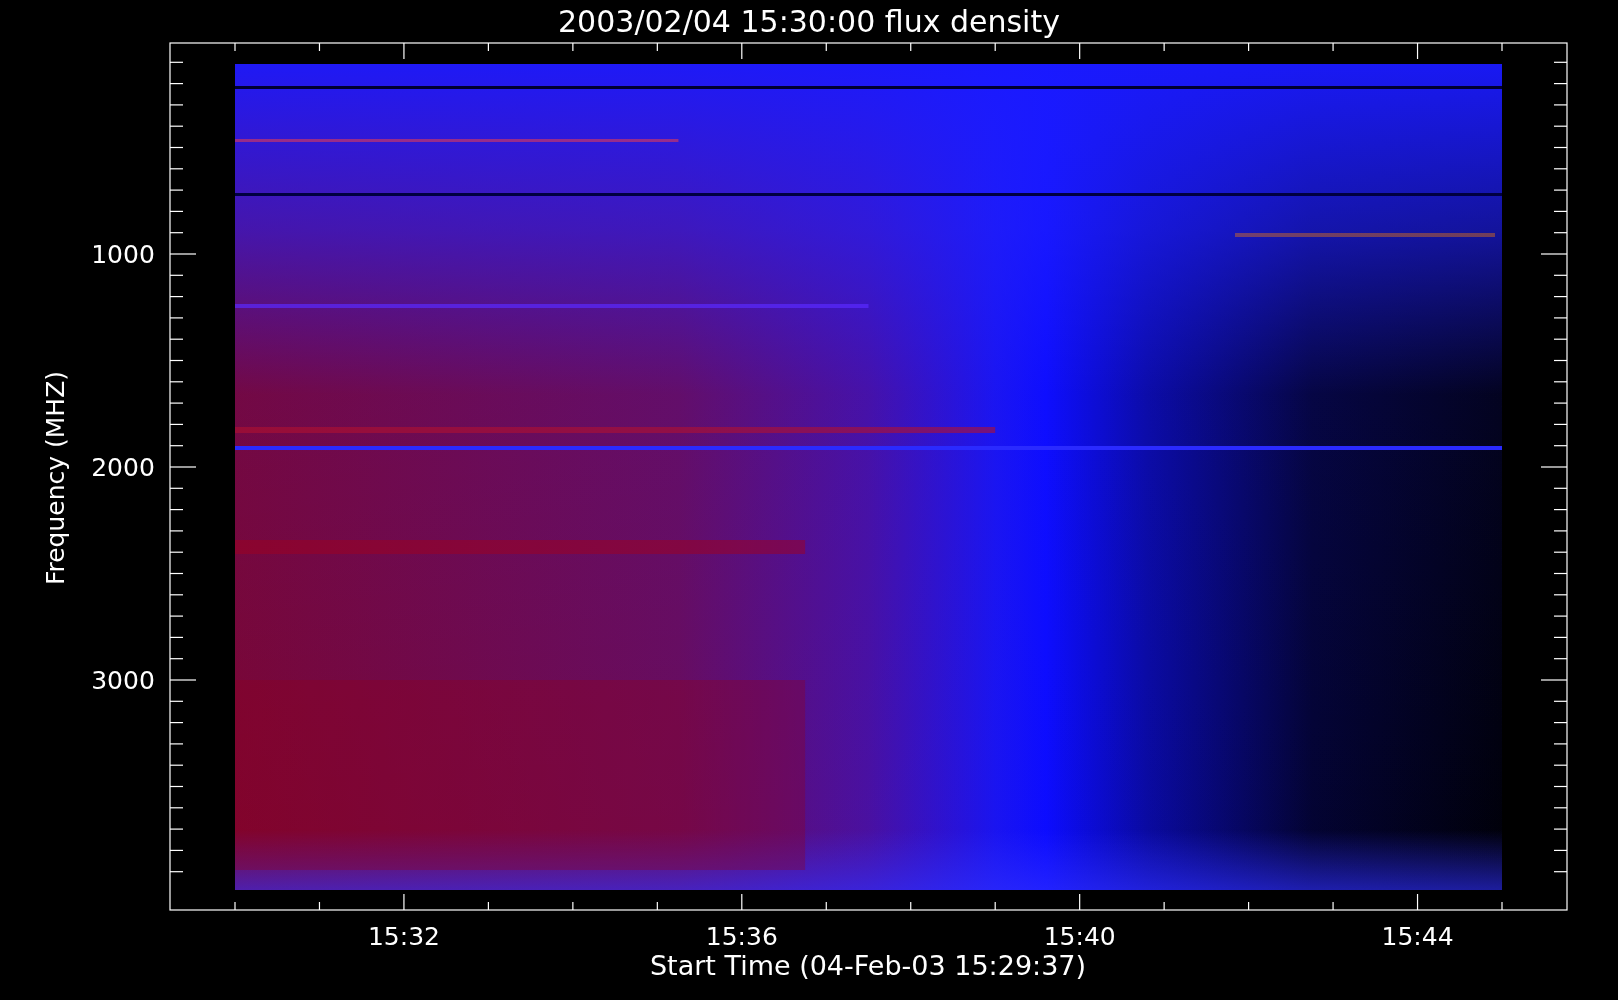 The image size is (1618, 1000). What do you see at coordinates (403, 936) in the screenshot?
I see `tick-label: 15:32` at bounding box center [403, 936].